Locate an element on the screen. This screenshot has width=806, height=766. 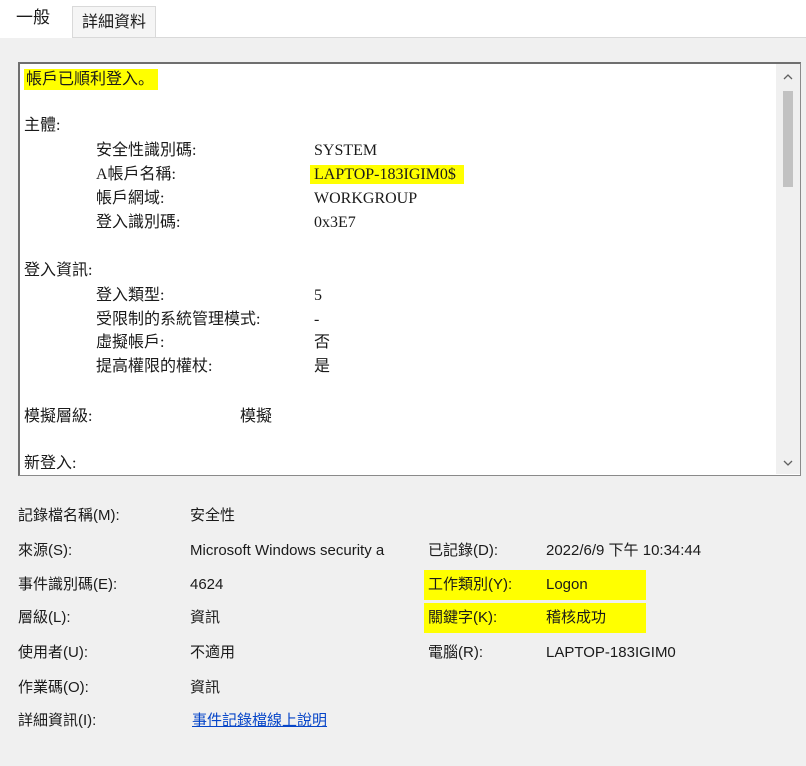
computer-label: 電腦(R): is located at coordinates (455, 652).